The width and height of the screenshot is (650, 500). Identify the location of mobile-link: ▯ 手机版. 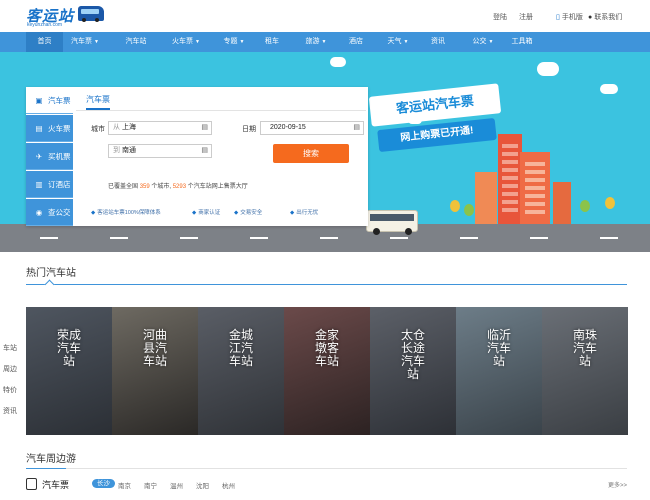
(569, 17).